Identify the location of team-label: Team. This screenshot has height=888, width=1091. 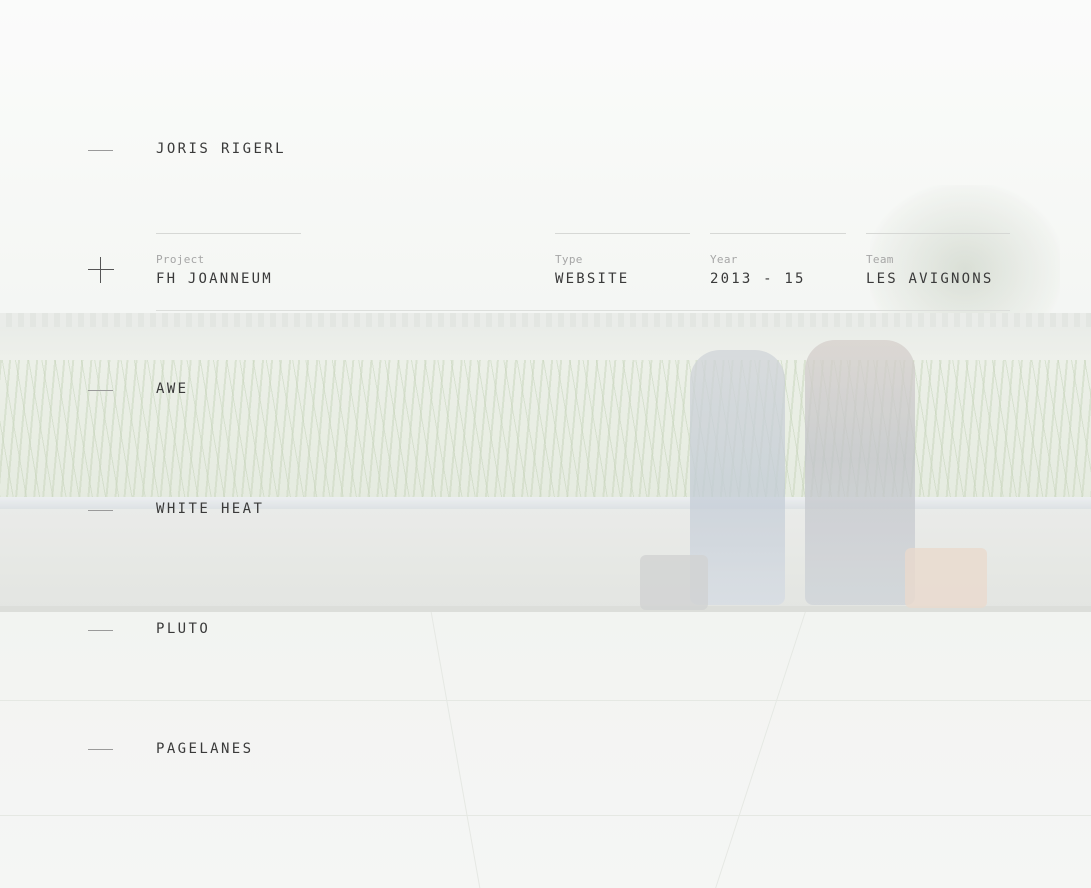
(880, 259).